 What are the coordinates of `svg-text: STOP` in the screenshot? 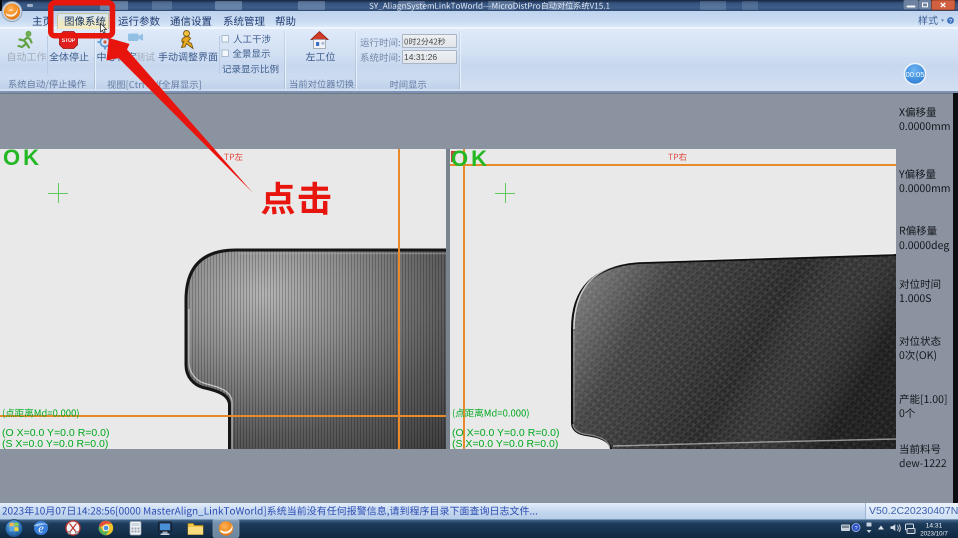 It's located at (69, 41).